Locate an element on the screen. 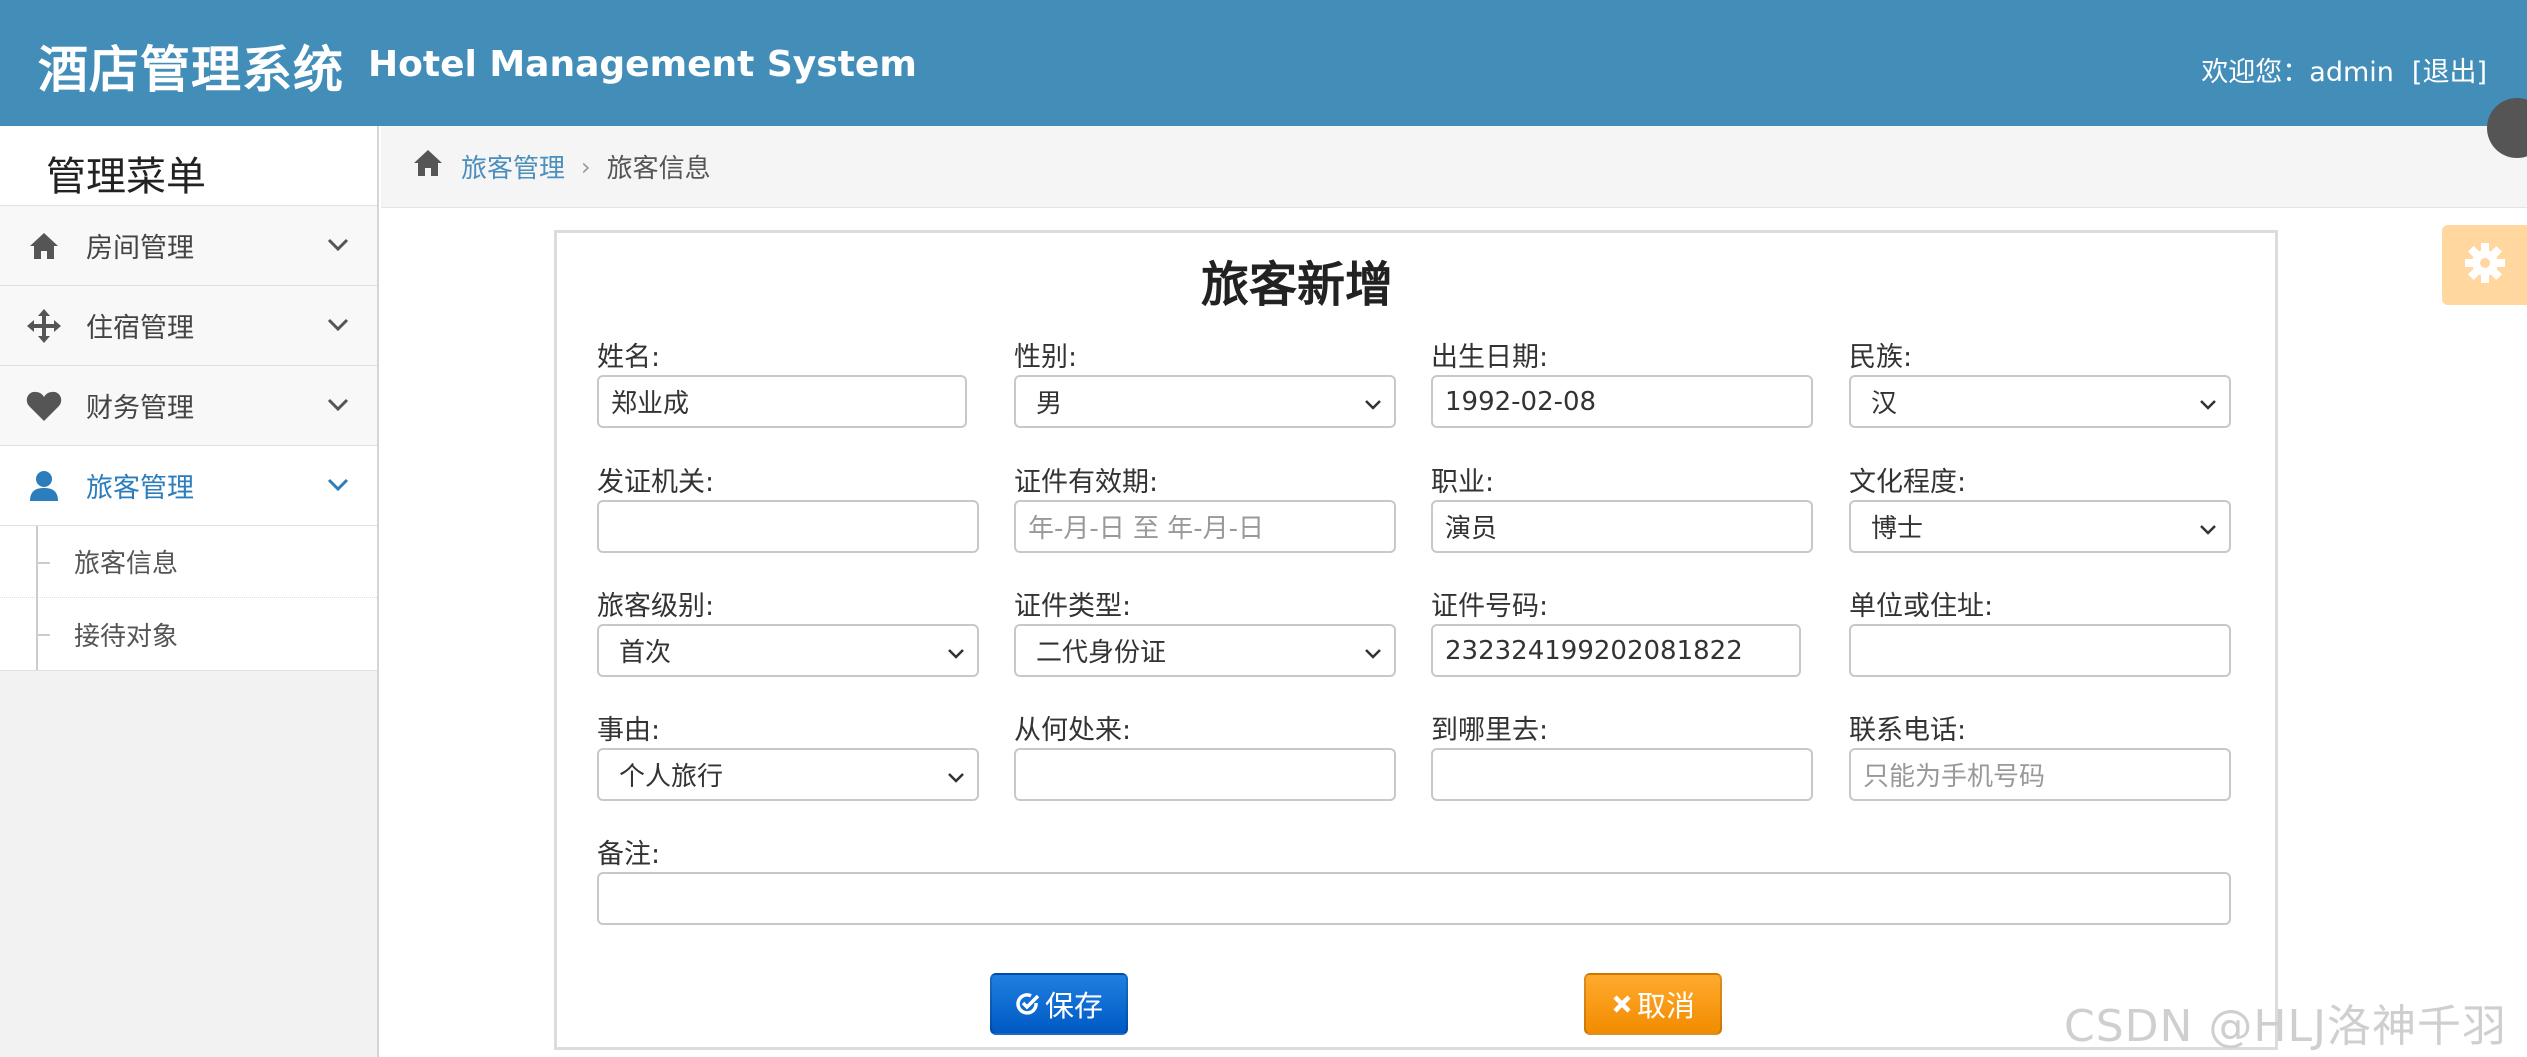  app-title-zh: 酒店管理系统 is located at coordinates (191, 70).